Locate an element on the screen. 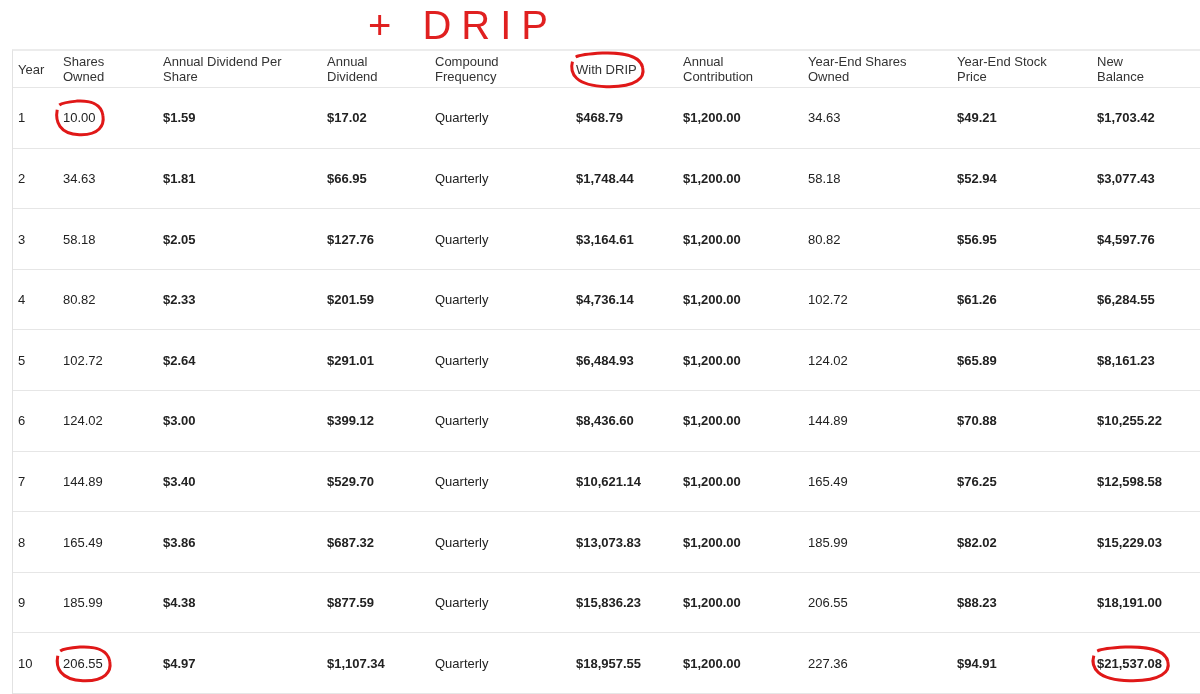 The height and width of the screenshot is (694, 1200). column-header: Compound Frequency is located at coordinates (467, 69).